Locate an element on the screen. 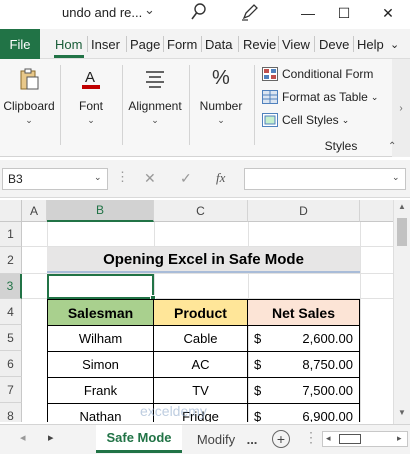 This screenshot has height=454, width=410. salesman-header: Salesman is located at coordinates (101, 313).